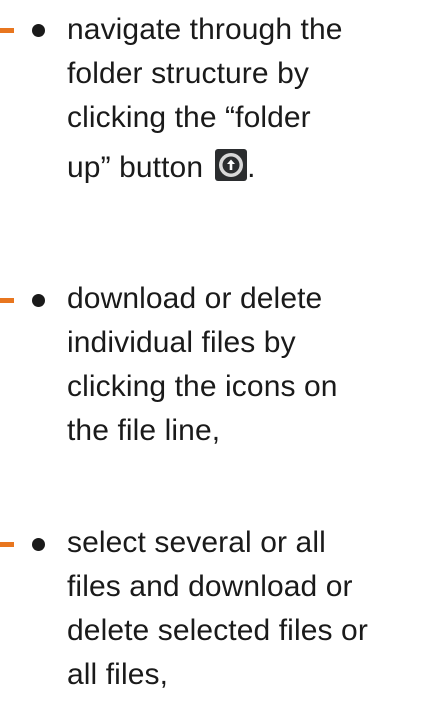 Image resolution: width=435 pixels, height=714 pixels. What do you see at coordinates (188, 73) in the screenshot?
I see `text-line: folder structure by` at bounding box center [188, 73].